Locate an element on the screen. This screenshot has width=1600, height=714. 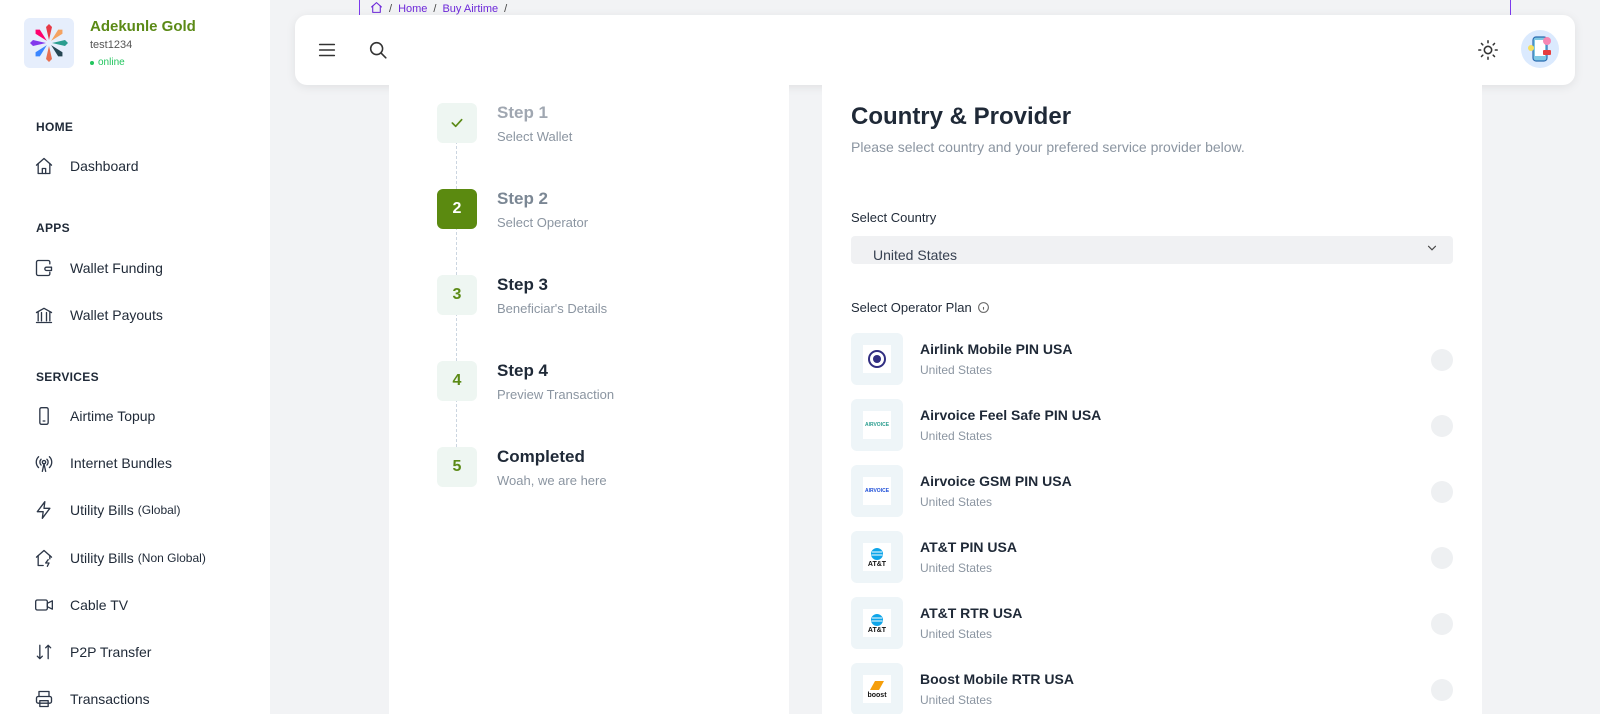
operator-name: AT&T PIN USA is located at coordinates (968, 547).